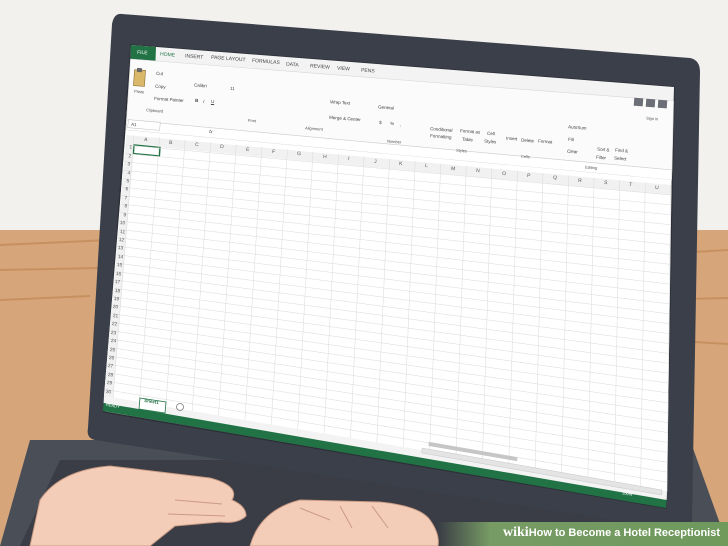  I want to click on row-header-14: 14, so click(117, 258).